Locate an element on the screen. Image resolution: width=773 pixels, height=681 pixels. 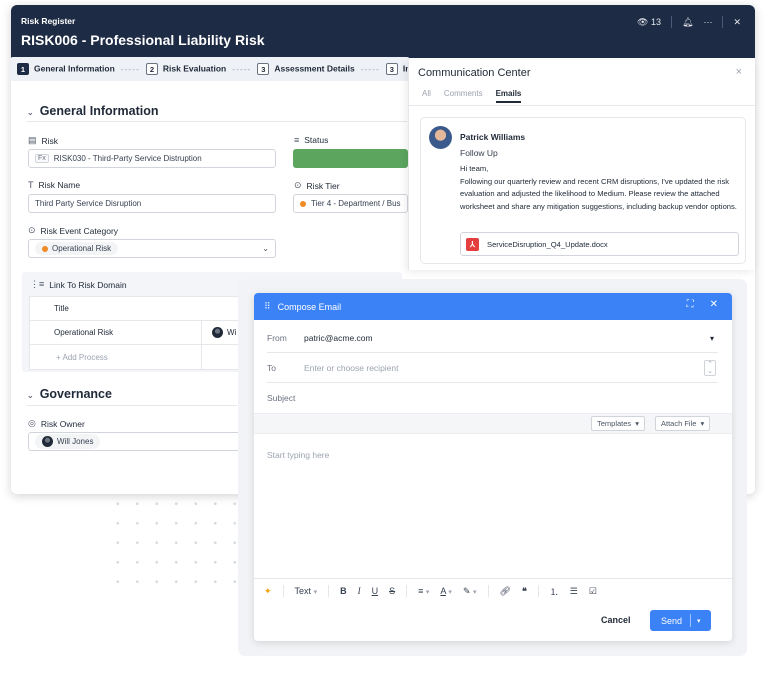
status-label: ≡ Status is located at coordinates (311, 140).